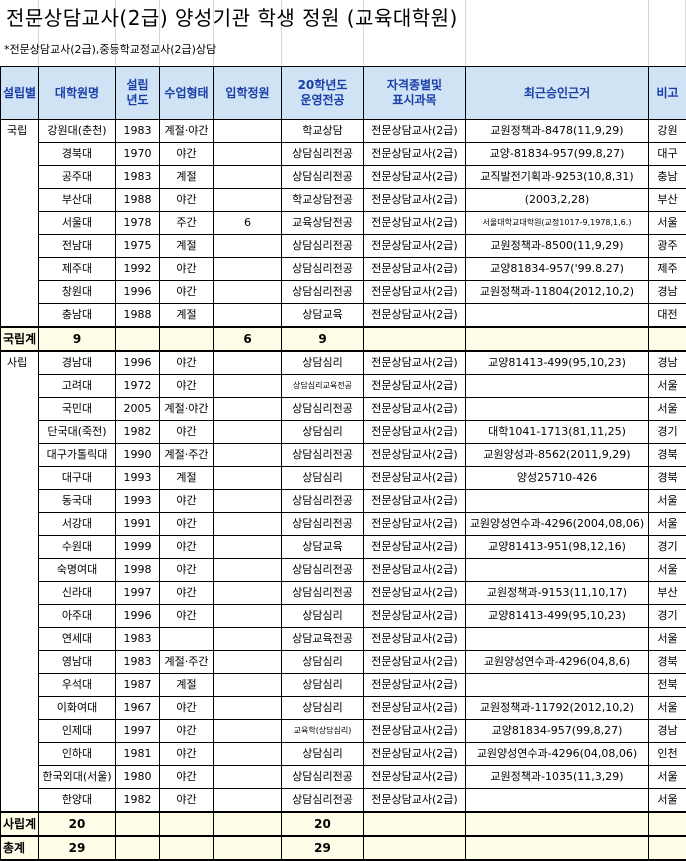 Image resolution: width=686 pixels, height=861 pixels. I want to click on table-row: 충남대1988계절상담교육전문상담교사(2급)대전, so click(343, 316).